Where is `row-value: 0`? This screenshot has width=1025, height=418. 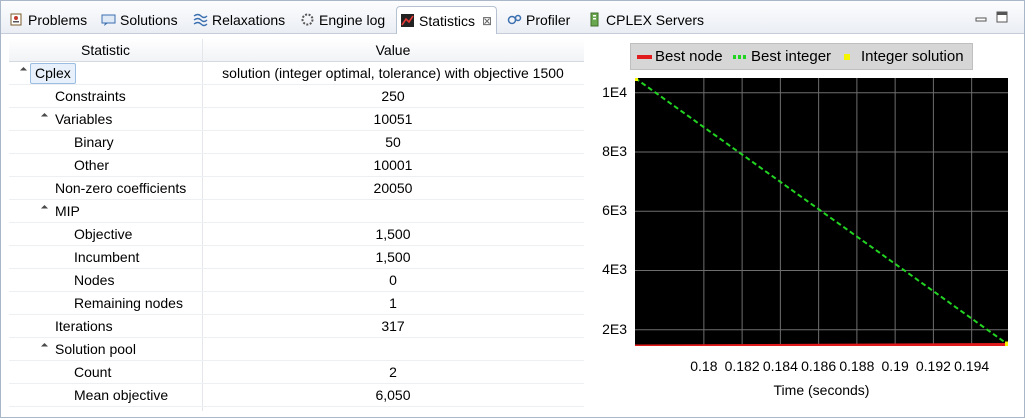
row-value: 0 is located at coordinates (393, 280).